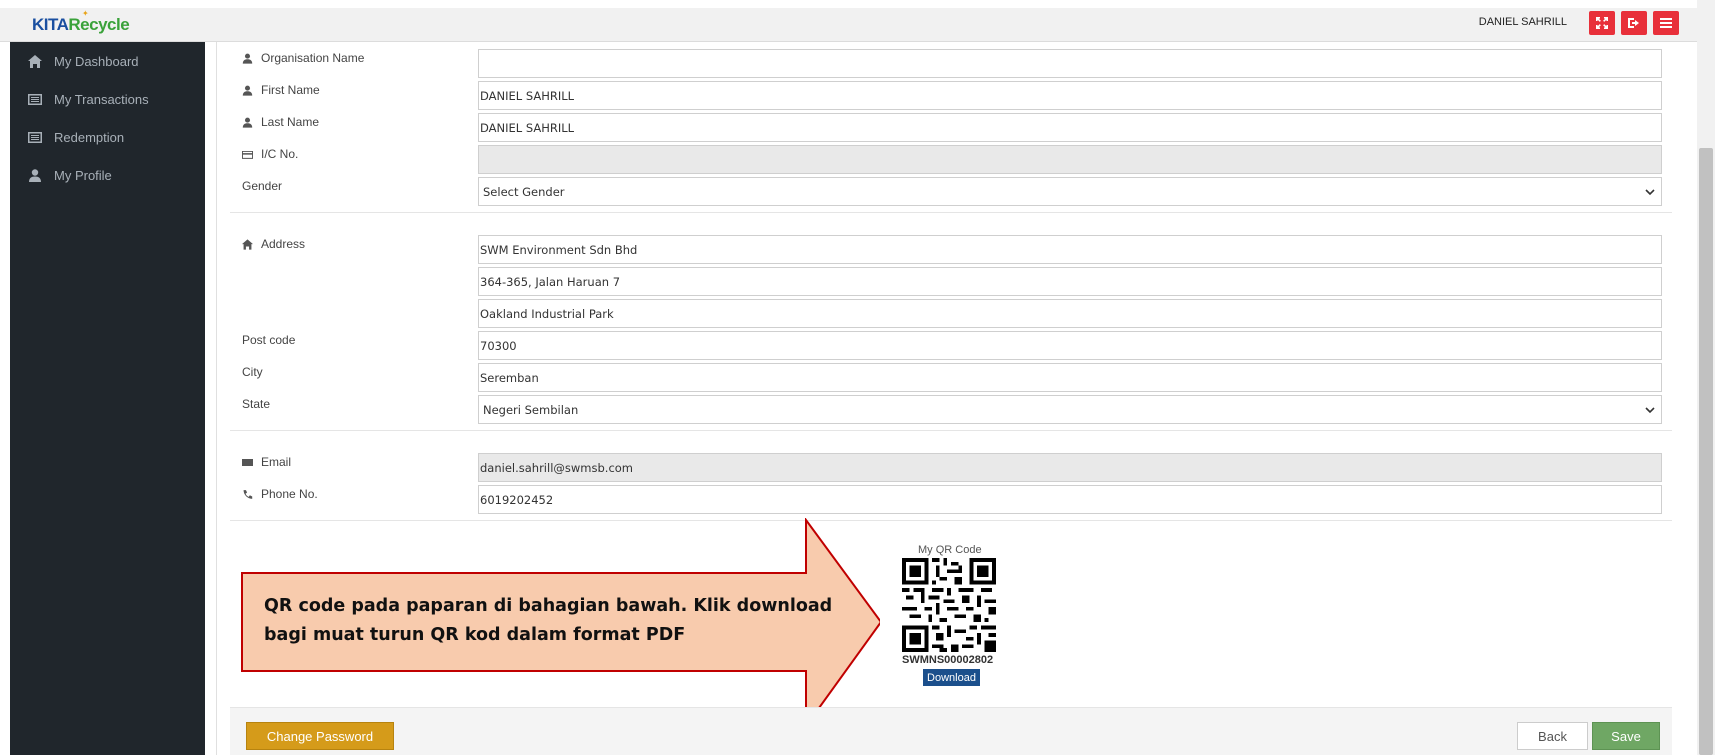  What do you see at coordinates (249, 494) in the screenshot?
I see `phone-icon` at bounding box center [249, 494].